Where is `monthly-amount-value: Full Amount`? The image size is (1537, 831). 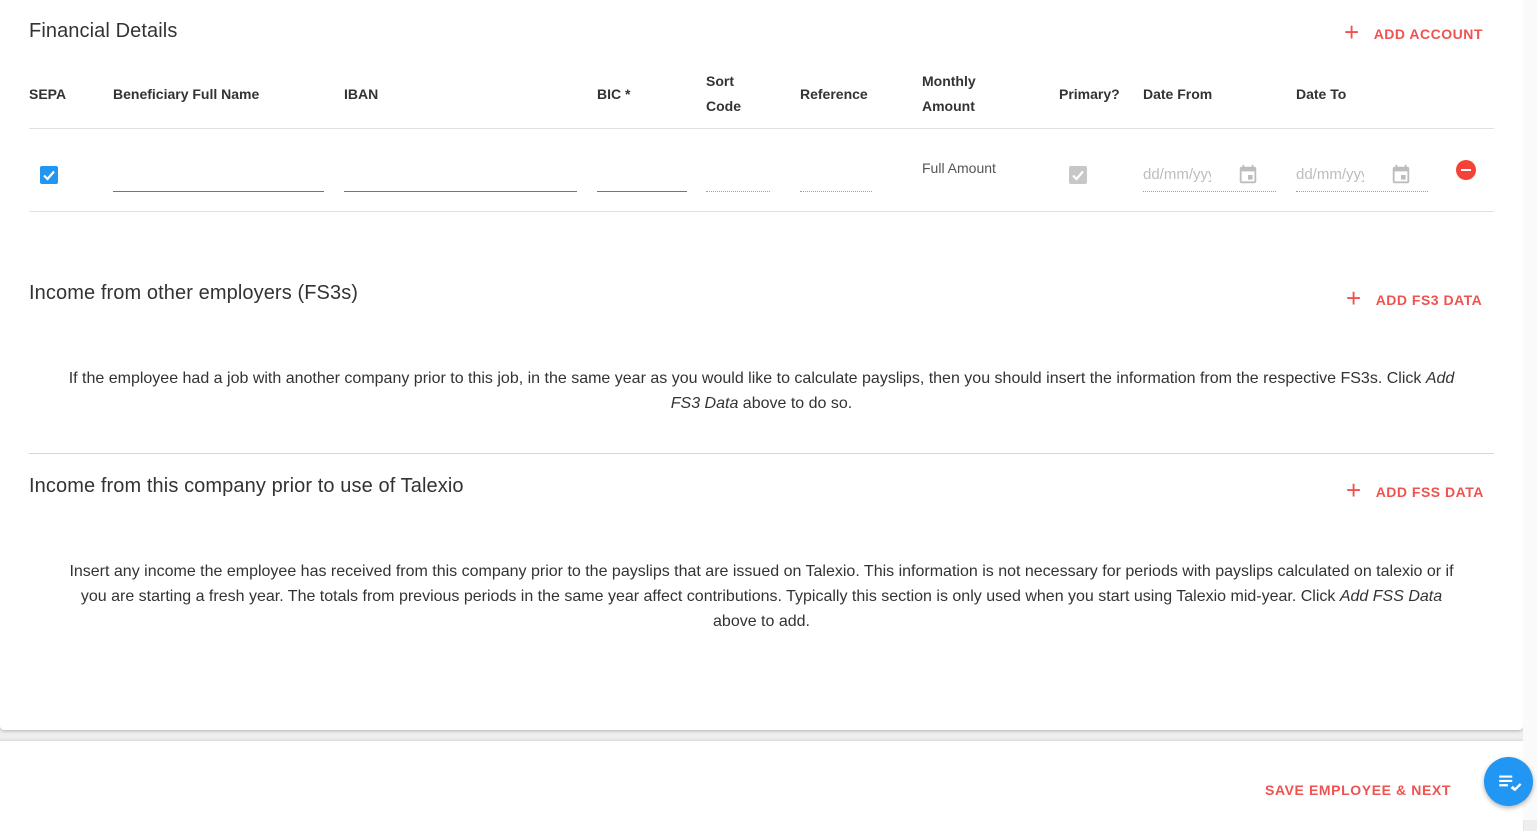 monthly-amount-value: Full Amount is located at coordinates (959, 168).